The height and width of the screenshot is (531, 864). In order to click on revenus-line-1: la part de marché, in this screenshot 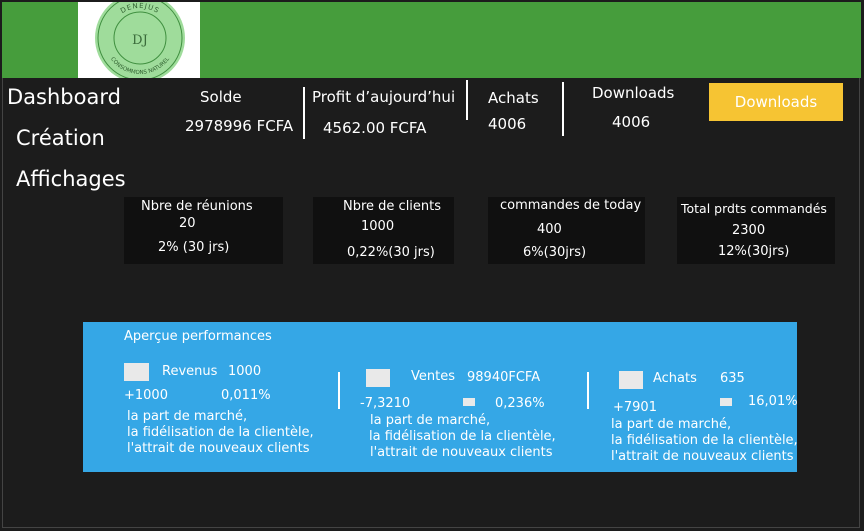, I will do `click(187, 416)`.